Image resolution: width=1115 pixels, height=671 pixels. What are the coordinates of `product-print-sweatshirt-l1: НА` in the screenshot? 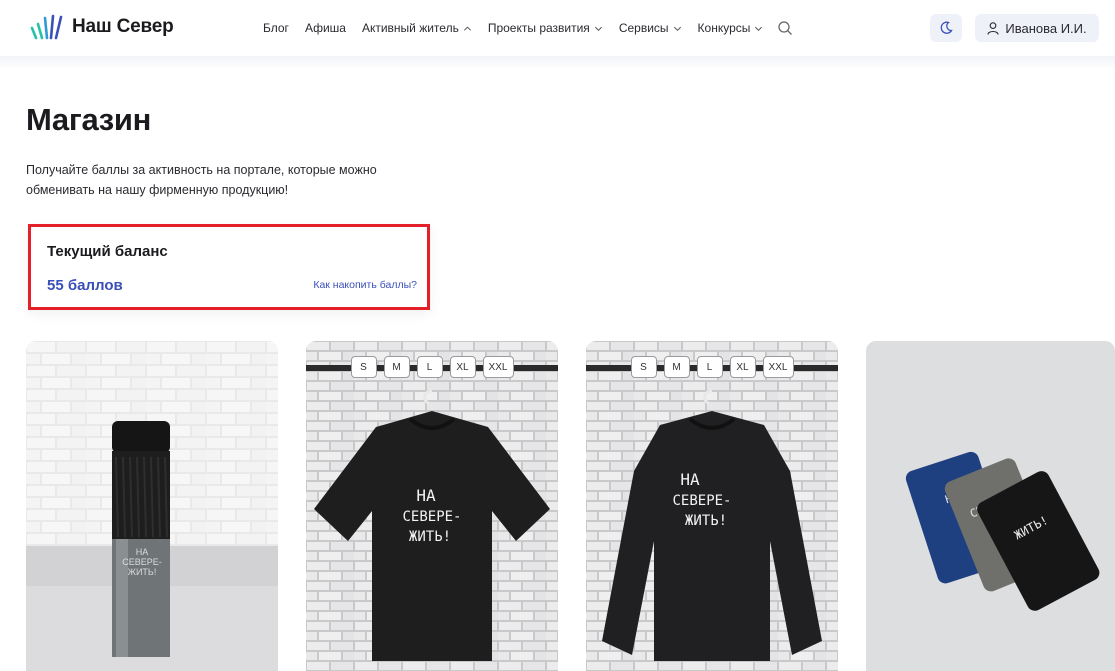 It's located at (690, 479).